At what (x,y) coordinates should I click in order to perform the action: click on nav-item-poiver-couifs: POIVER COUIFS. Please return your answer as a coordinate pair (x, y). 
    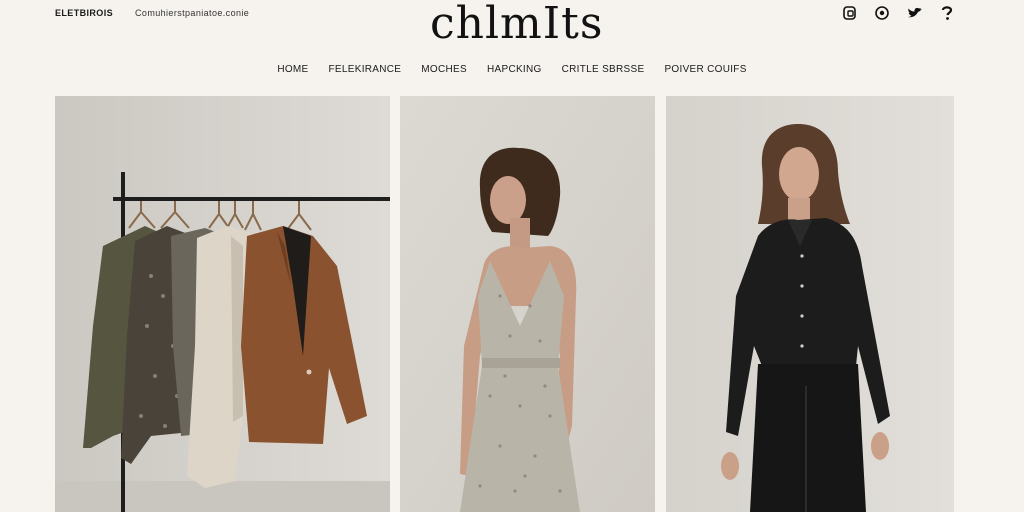
    Looking at the image, I should click on (705, 69).